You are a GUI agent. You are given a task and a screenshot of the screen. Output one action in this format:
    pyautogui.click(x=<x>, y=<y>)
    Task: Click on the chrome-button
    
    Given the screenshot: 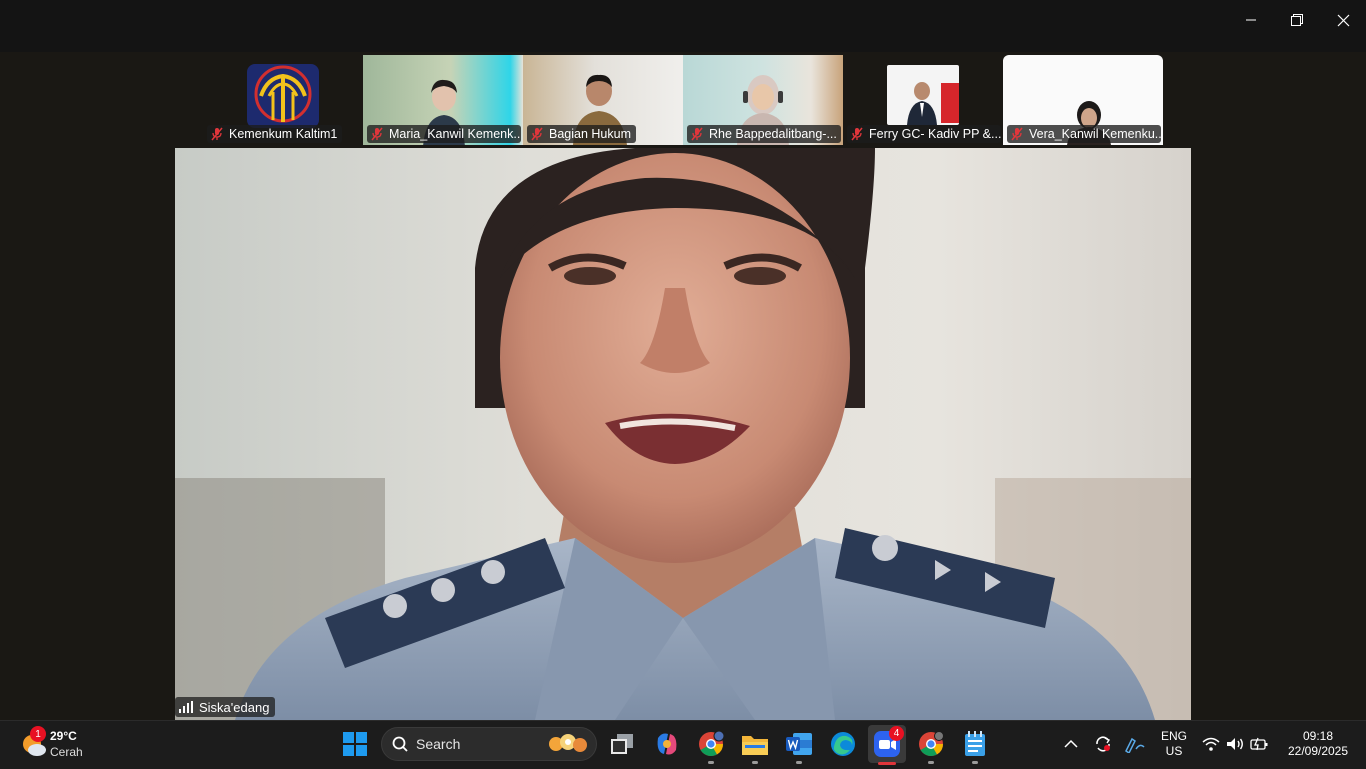 What is the action you would take?
    pyautogui.click(x=931, y=746)
    